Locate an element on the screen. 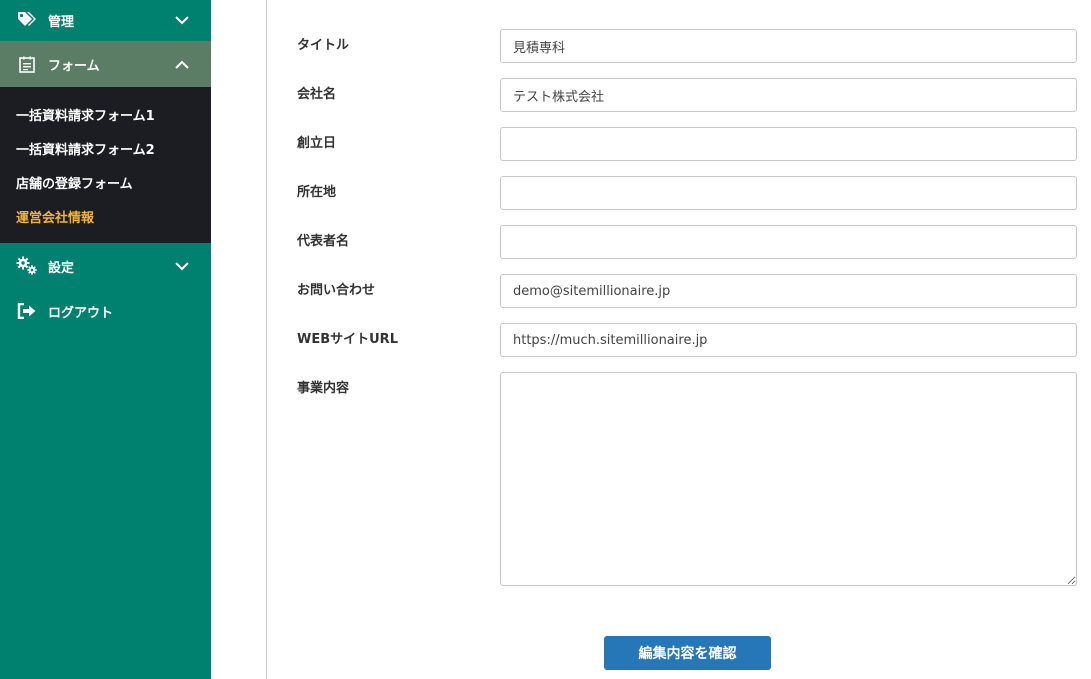 The image size is (1091, 679). contact-label: お問い合わせ is located at coordinates (336, 290).